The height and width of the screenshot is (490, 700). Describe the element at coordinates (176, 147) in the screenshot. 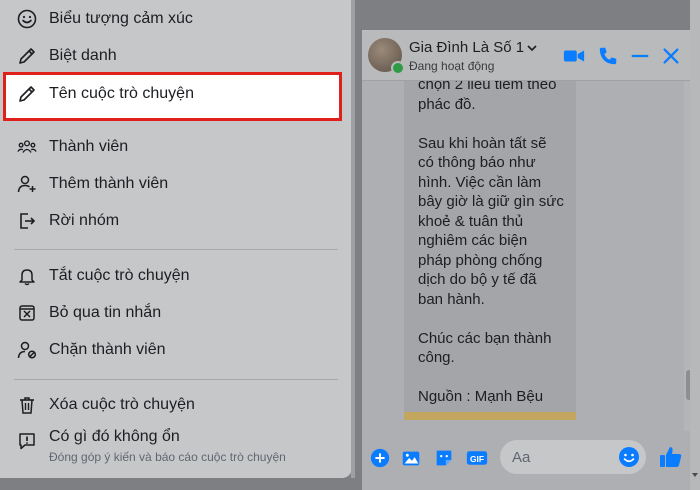

I see `menu-item-members: Thành viên` at that location.